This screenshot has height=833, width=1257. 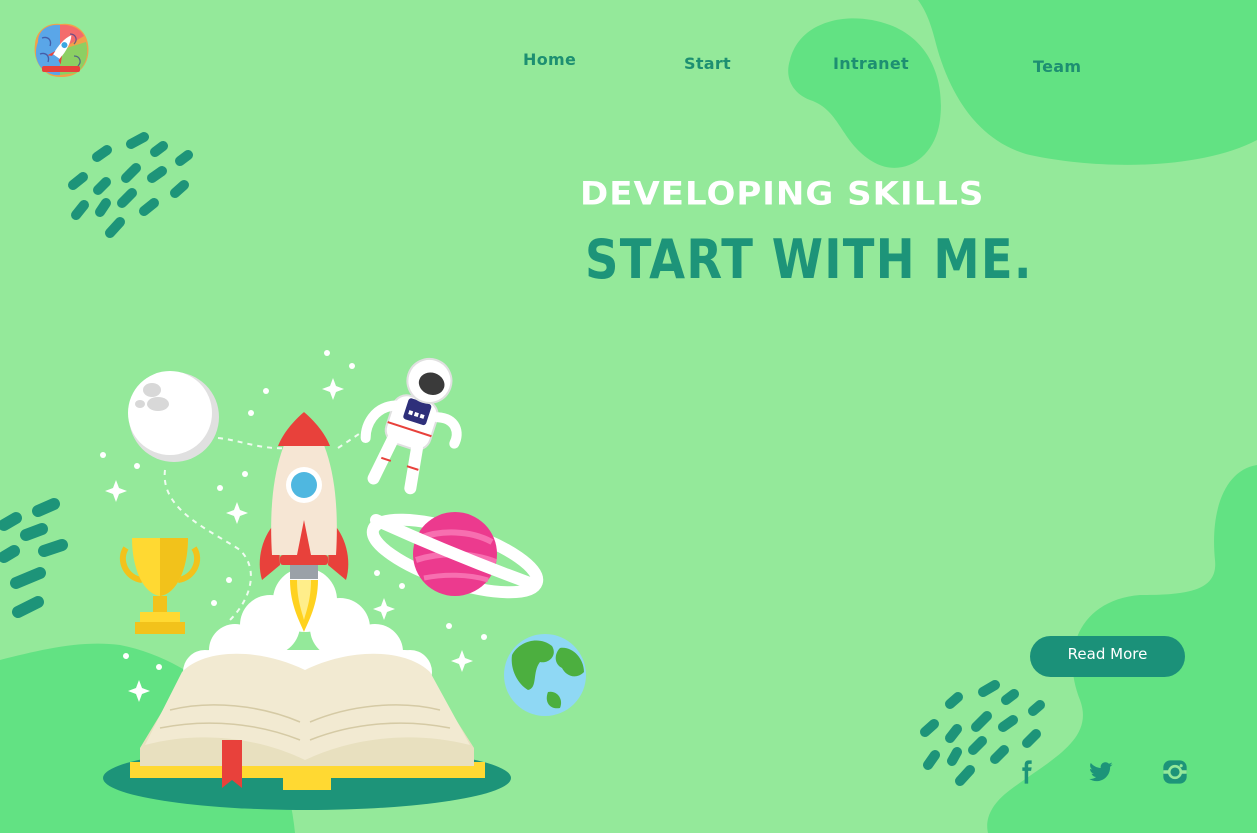 I want to click on nav-intranet-link: Intranet, so click(x=871, y=63).